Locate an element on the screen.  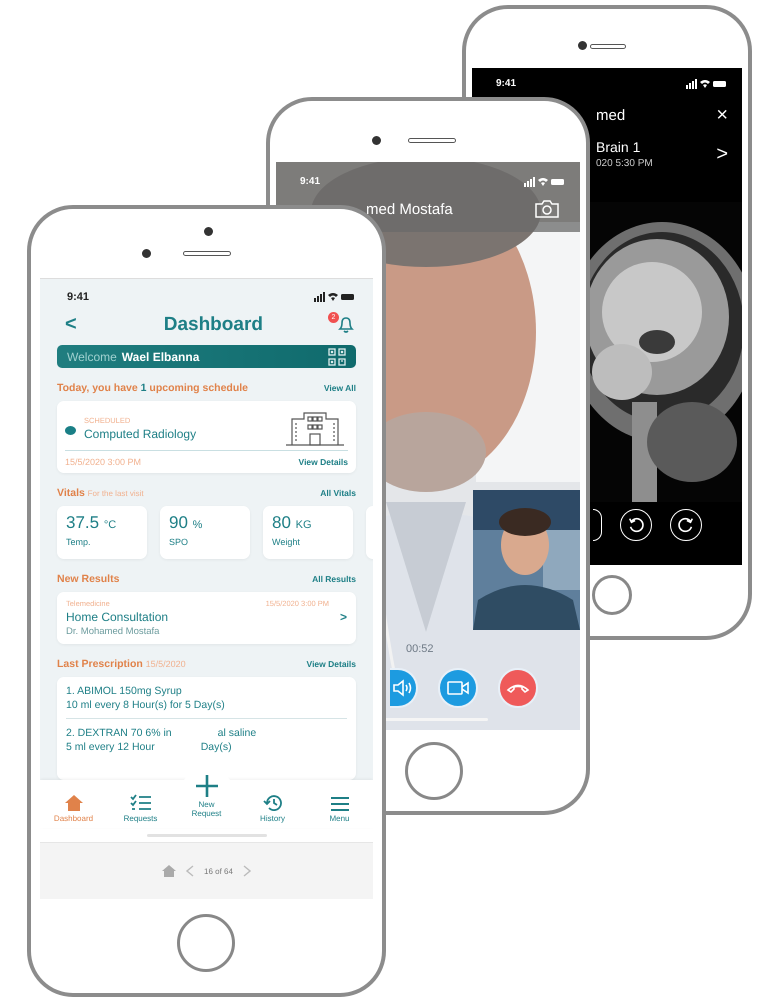
rotate-left-button is located at coordinates (636, 525).